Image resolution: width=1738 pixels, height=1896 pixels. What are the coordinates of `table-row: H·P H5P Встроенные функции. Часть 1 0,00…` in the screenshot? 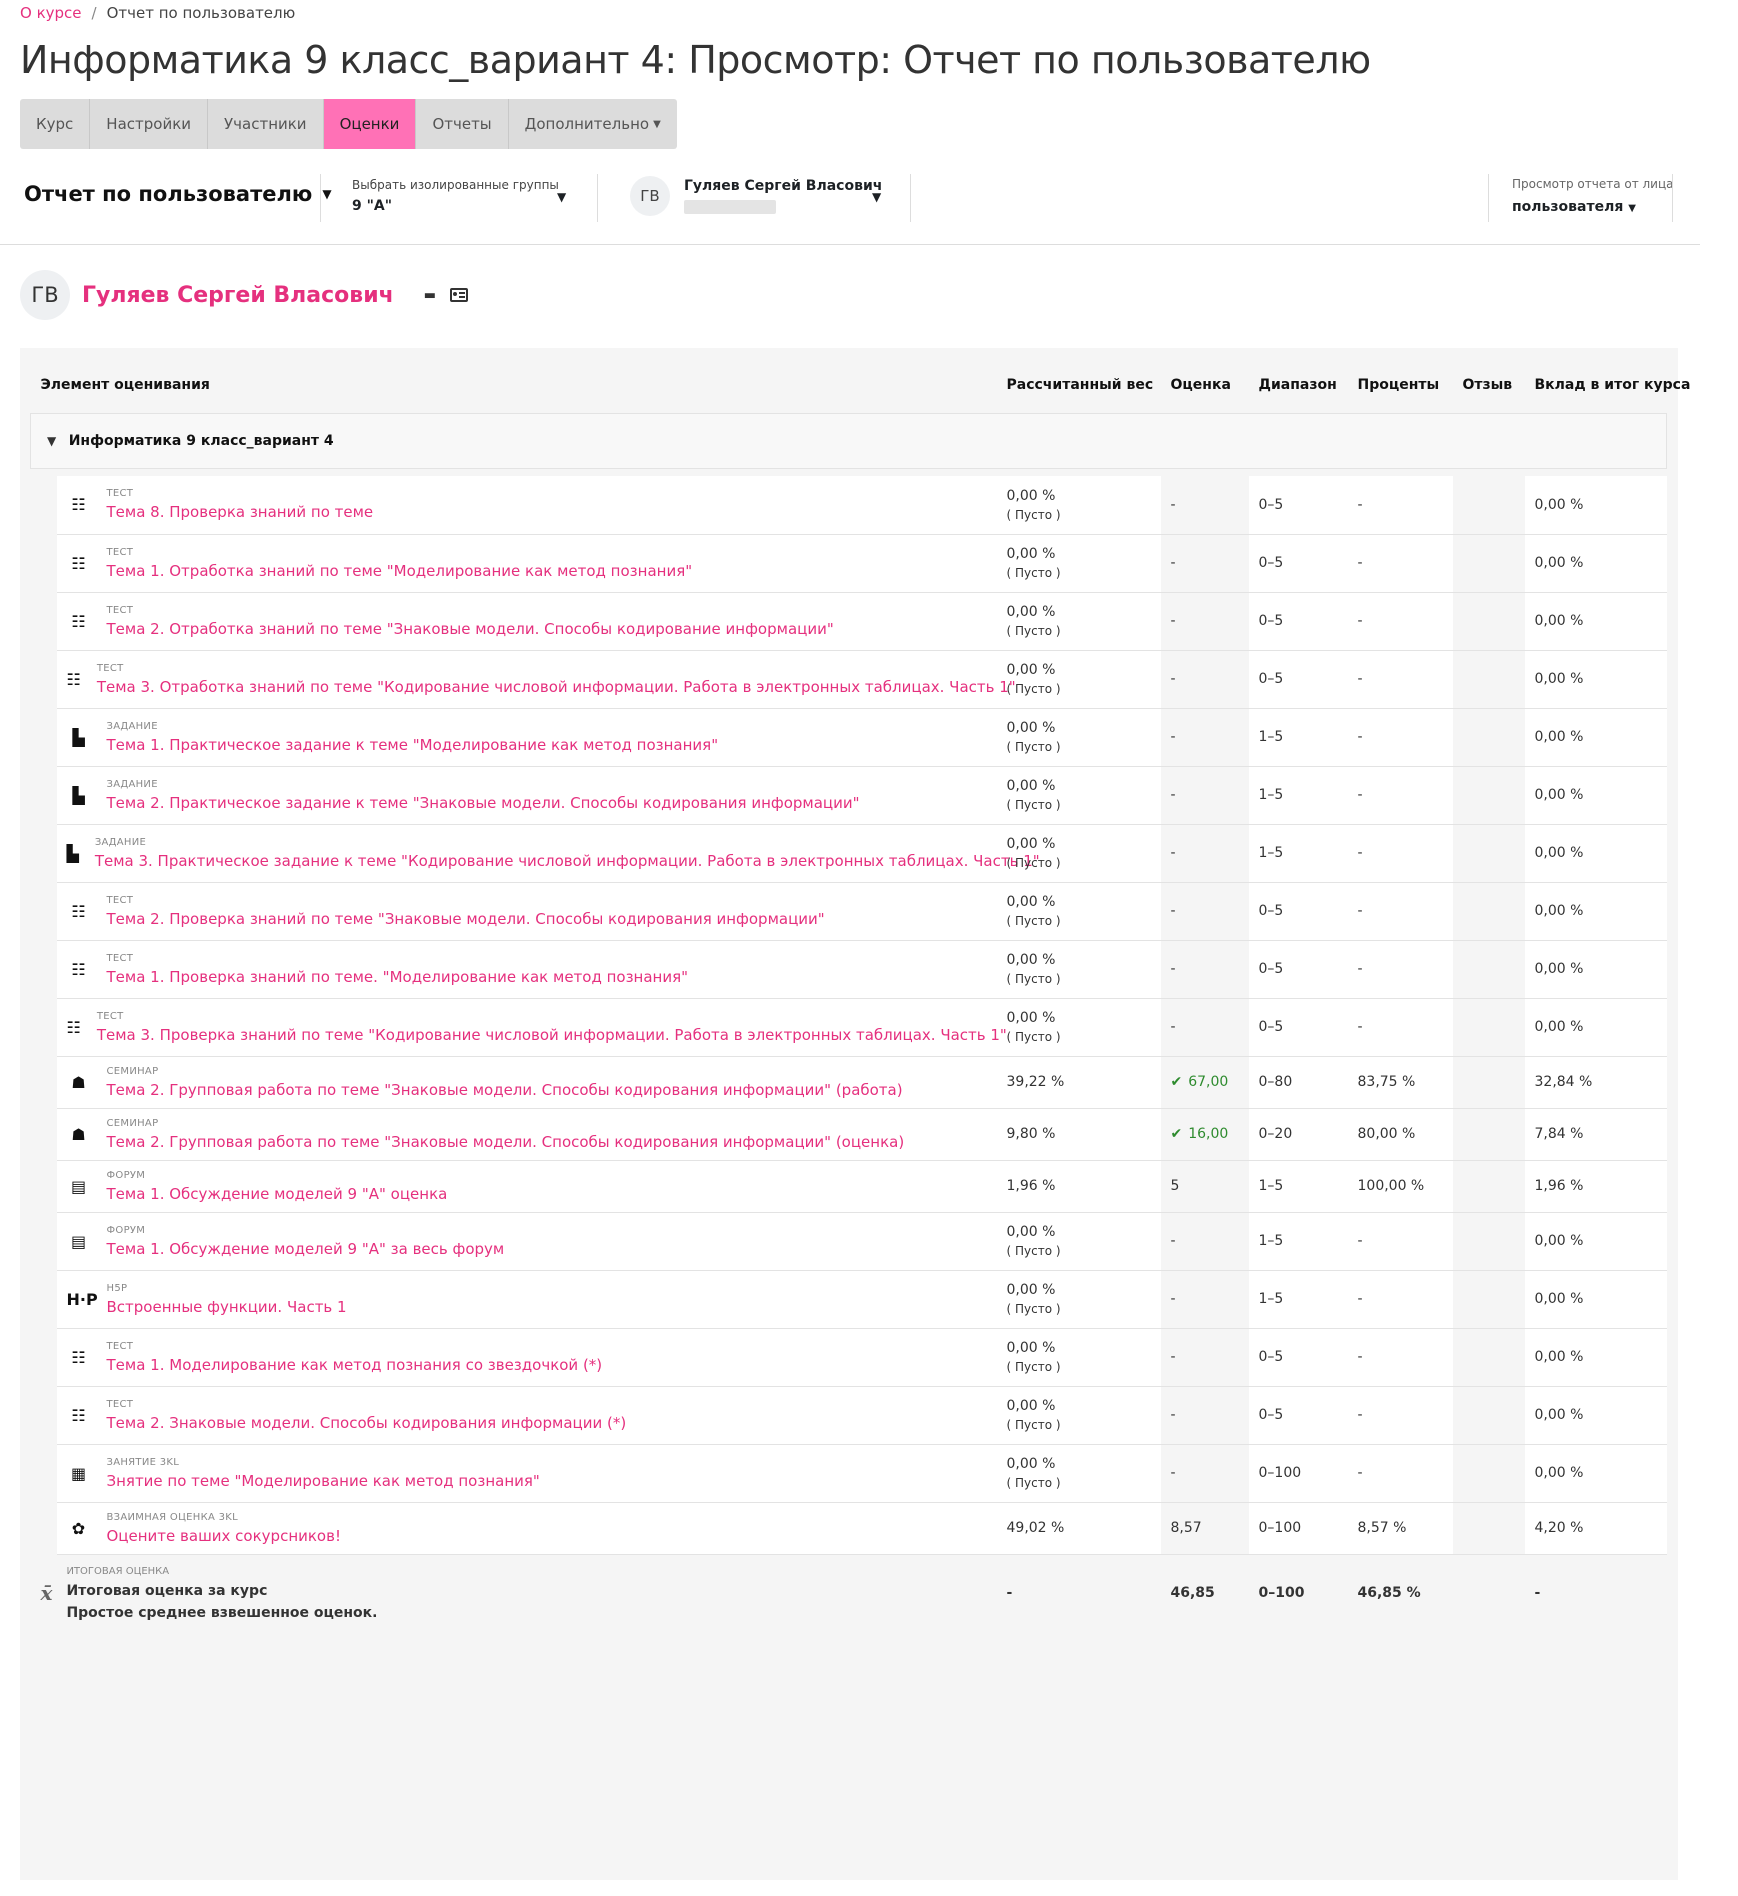 It's located at (848, 1299).